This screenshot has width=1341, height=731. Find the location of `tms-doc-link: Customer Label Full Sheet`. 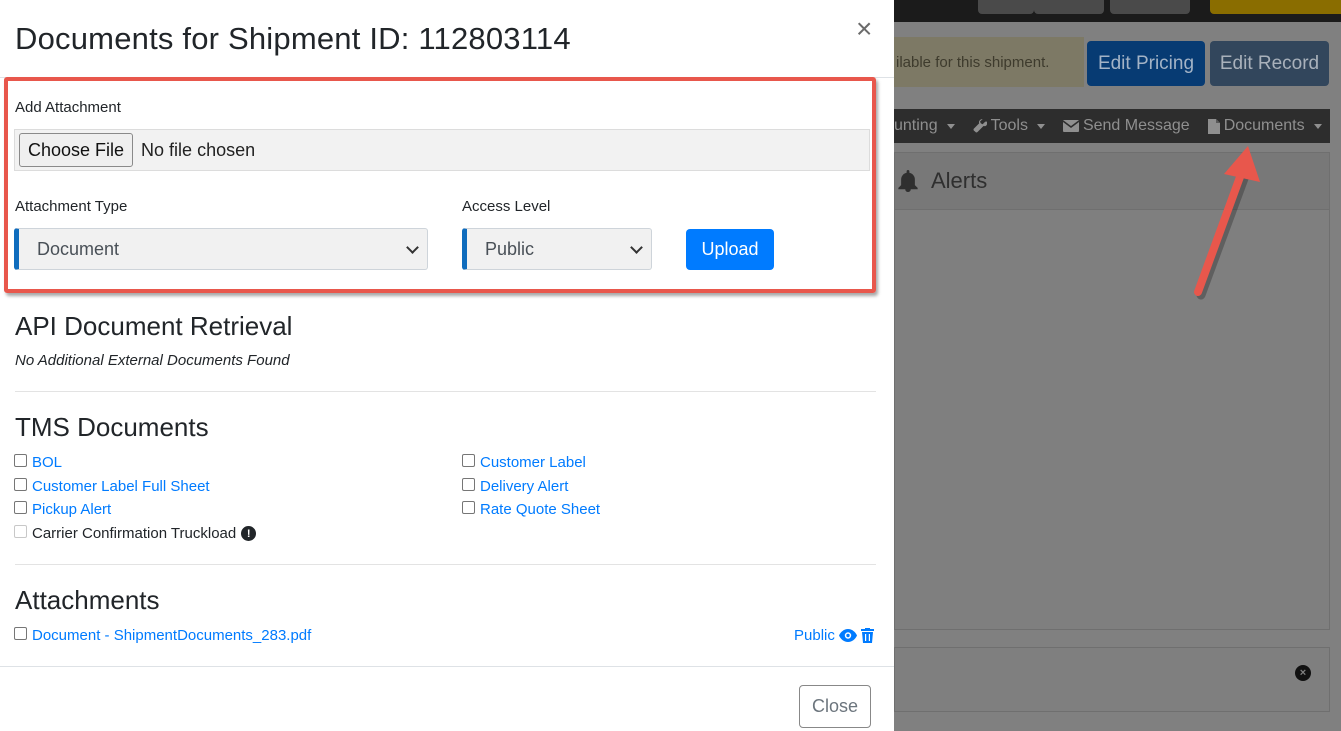

tms-doc-link: Customer Label Full Sheet is located at coordinates (121, 486).